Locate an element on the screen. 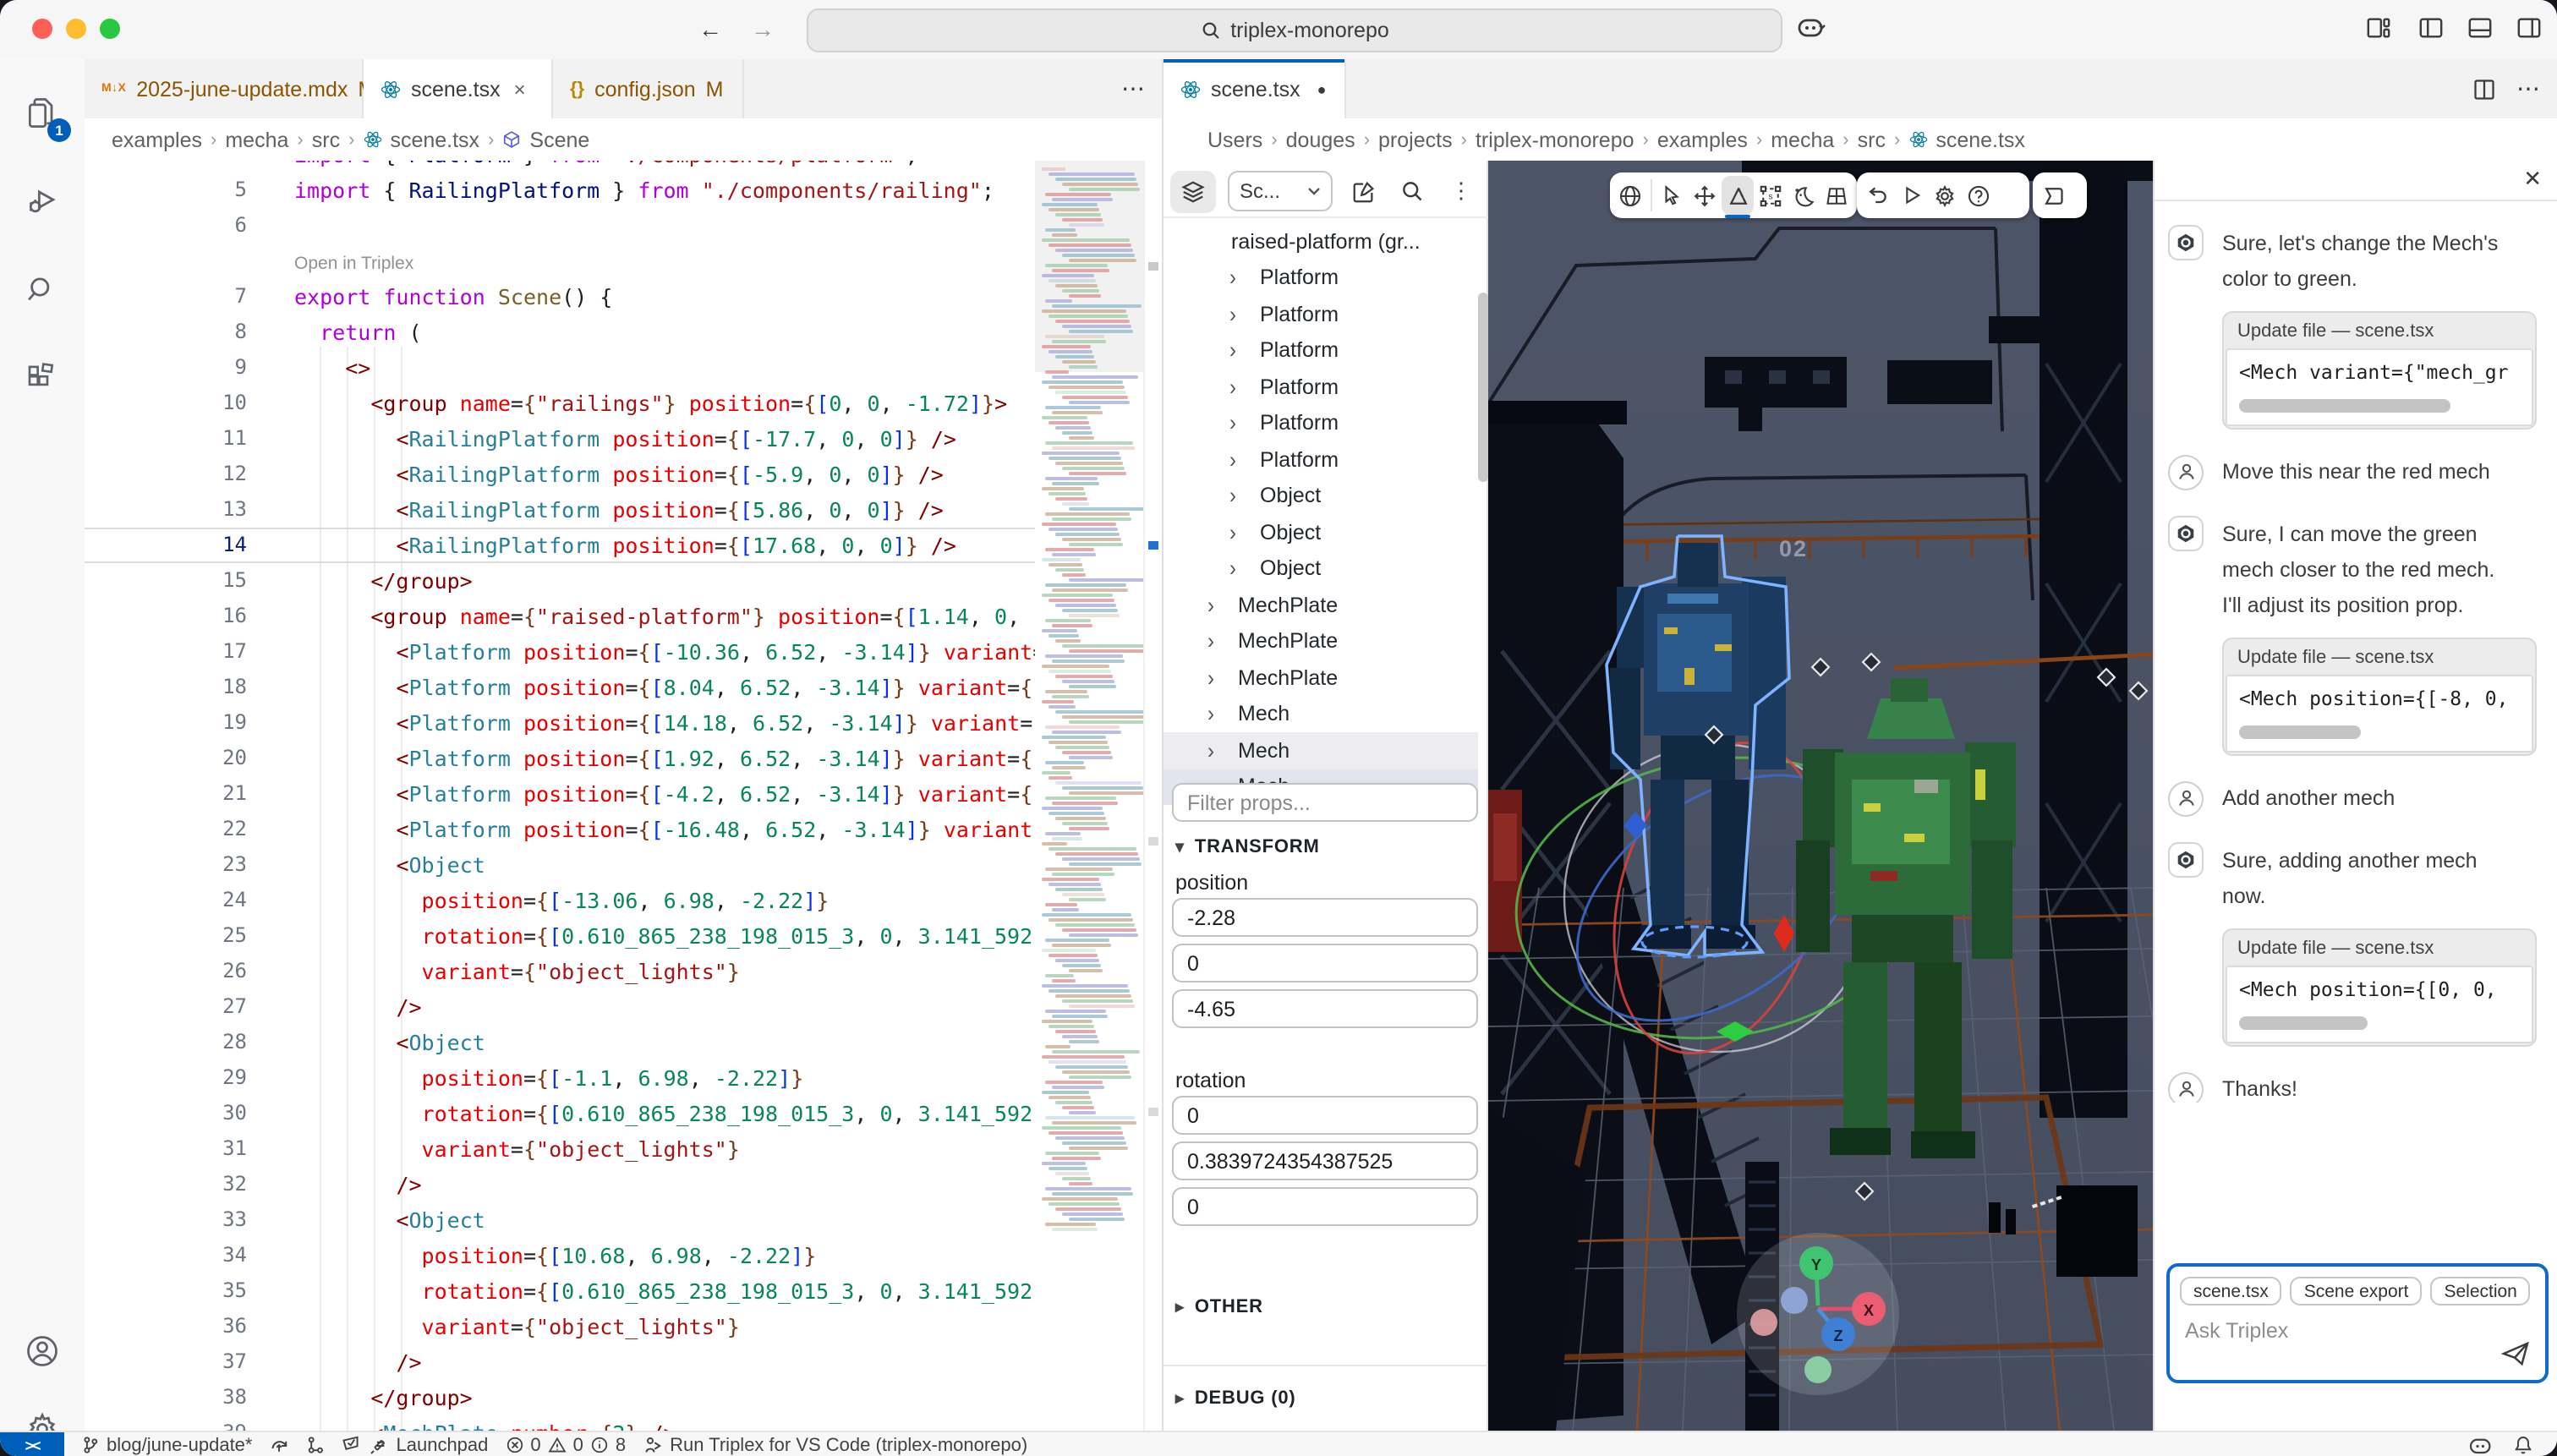 This screenshot has height=1456, width=2557. remote-indicator: >< is located at coordinates (32, 1444).